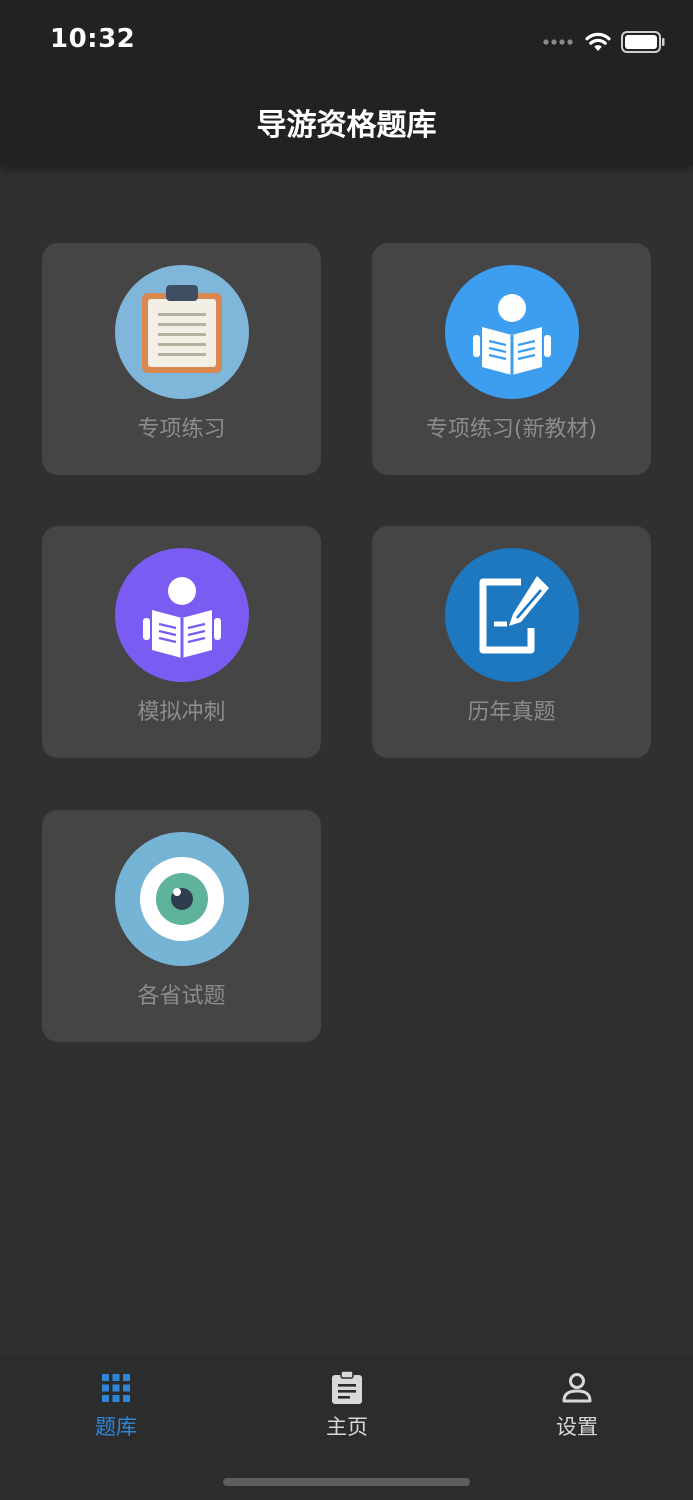  I want to click on status-icons, so click(604, 42).